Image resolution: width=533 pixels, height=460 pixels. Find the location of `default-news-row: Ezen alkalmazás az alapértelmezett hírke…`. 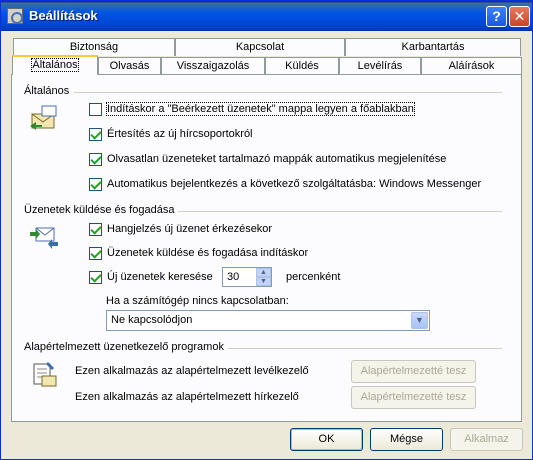

default-news-row: Ezen alkalmazás az alapértelmezett hírke… is located at coordinates (187, 397).